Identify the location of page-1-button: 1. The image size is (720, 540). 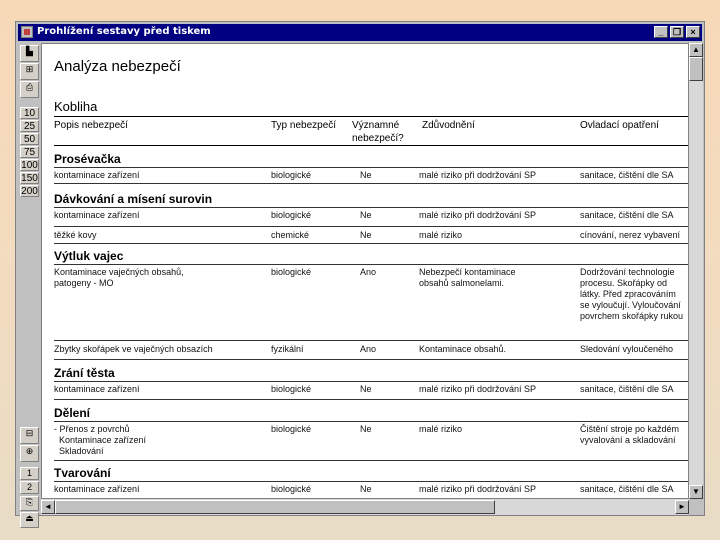
(29, 473).